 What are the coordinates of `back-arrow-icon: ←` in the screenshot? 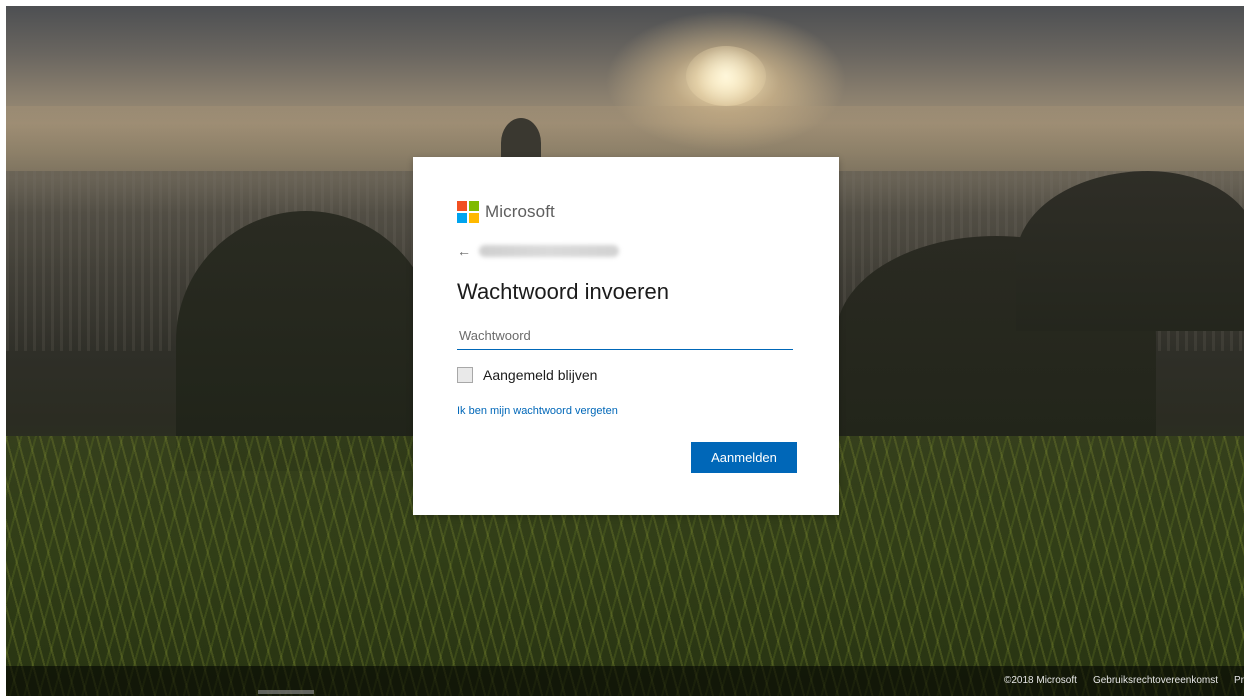 It's located at (464, 251).